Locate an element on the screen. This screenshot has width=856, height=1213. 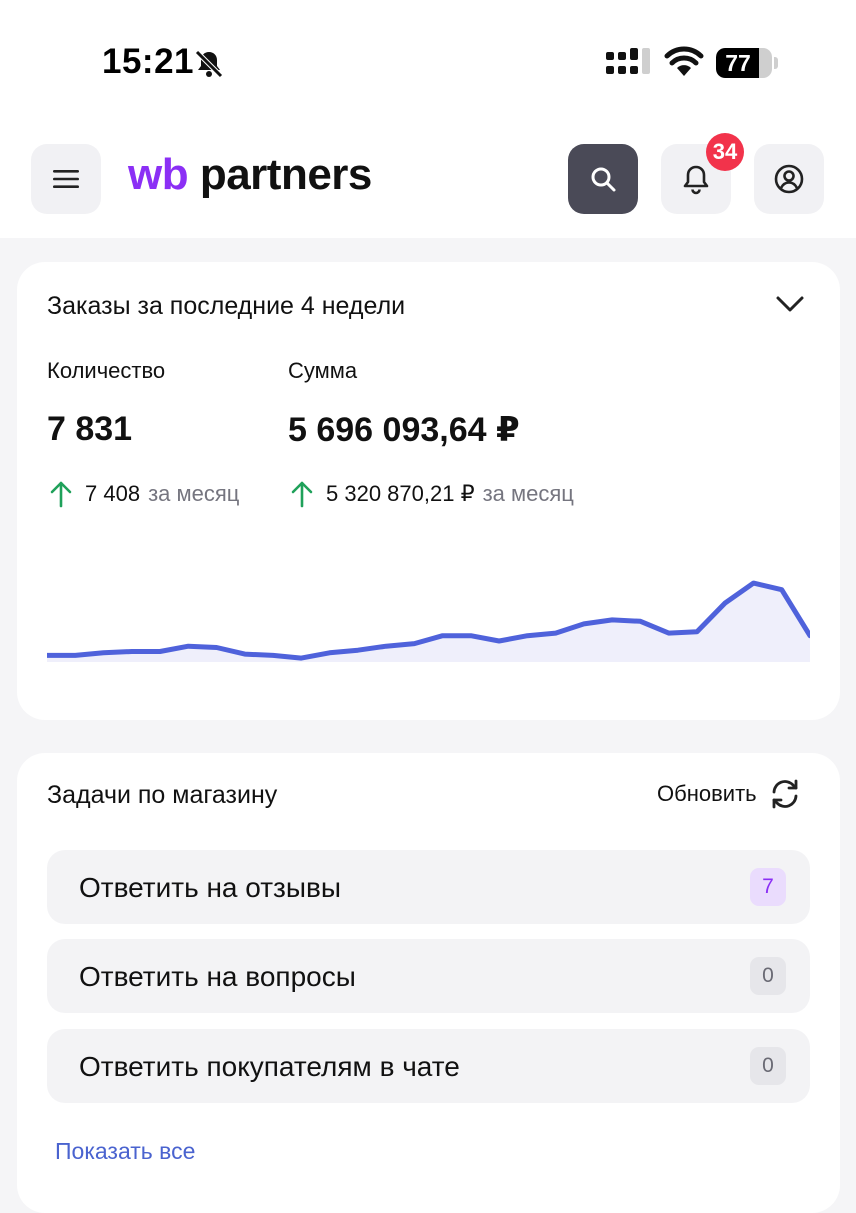
quantity-prev-value: 7 408 is located at coordinates (112, 494).